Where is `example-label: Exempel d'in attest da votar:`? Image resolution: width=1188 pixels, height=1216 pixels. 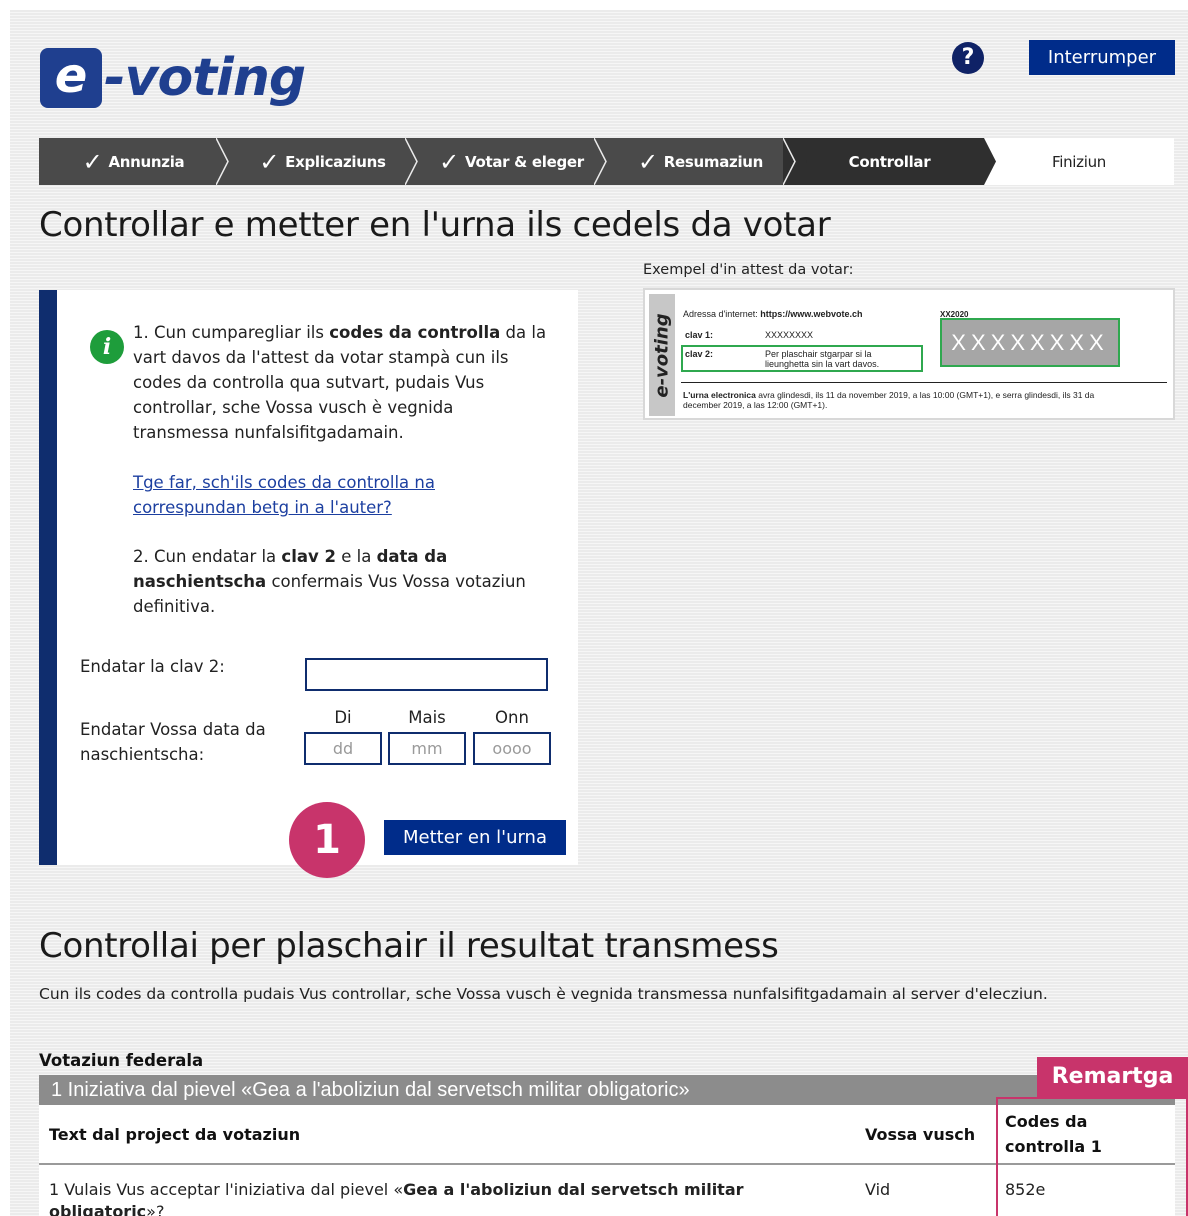
example-label: Exempel d'in attest da votar: is located at coordinates (748, 270).